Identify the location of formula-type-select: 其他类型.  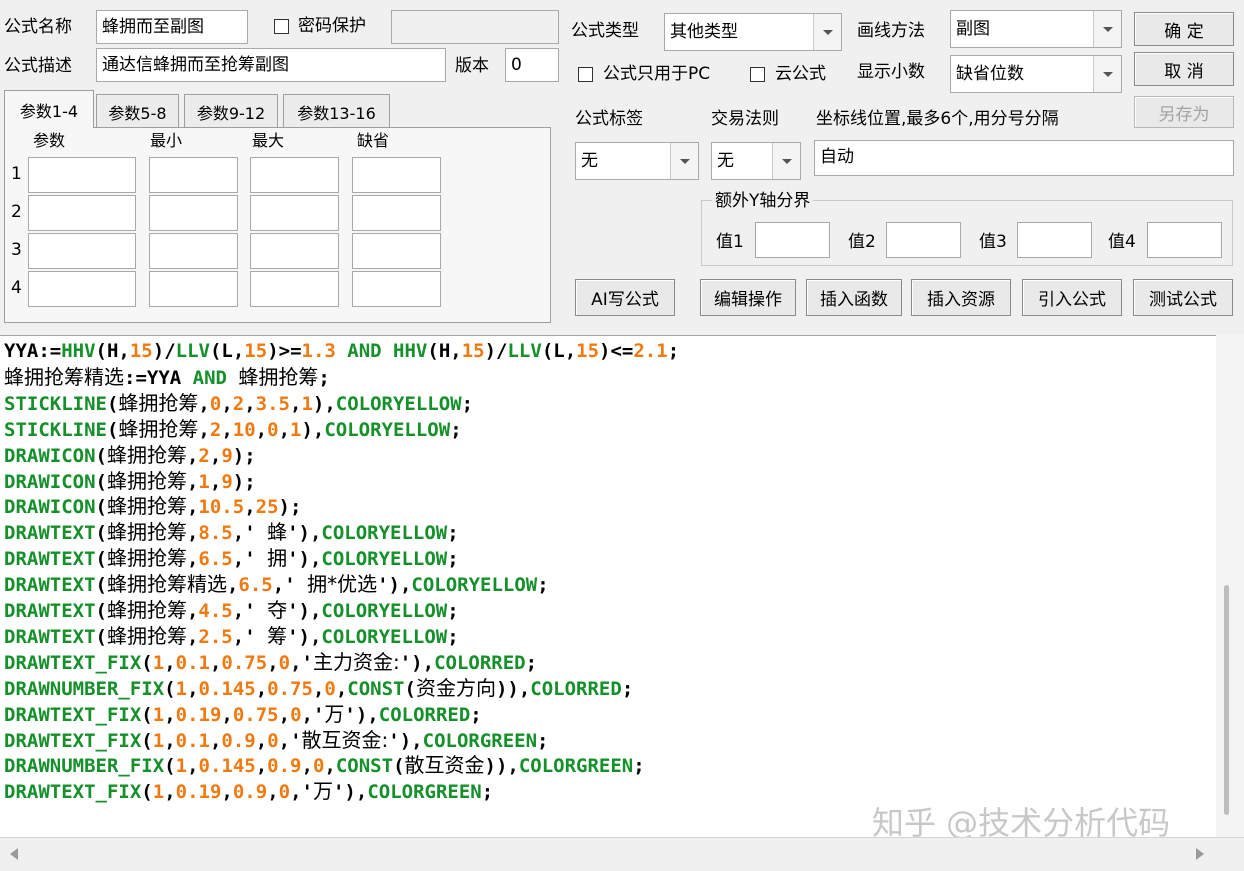
(753, 32).